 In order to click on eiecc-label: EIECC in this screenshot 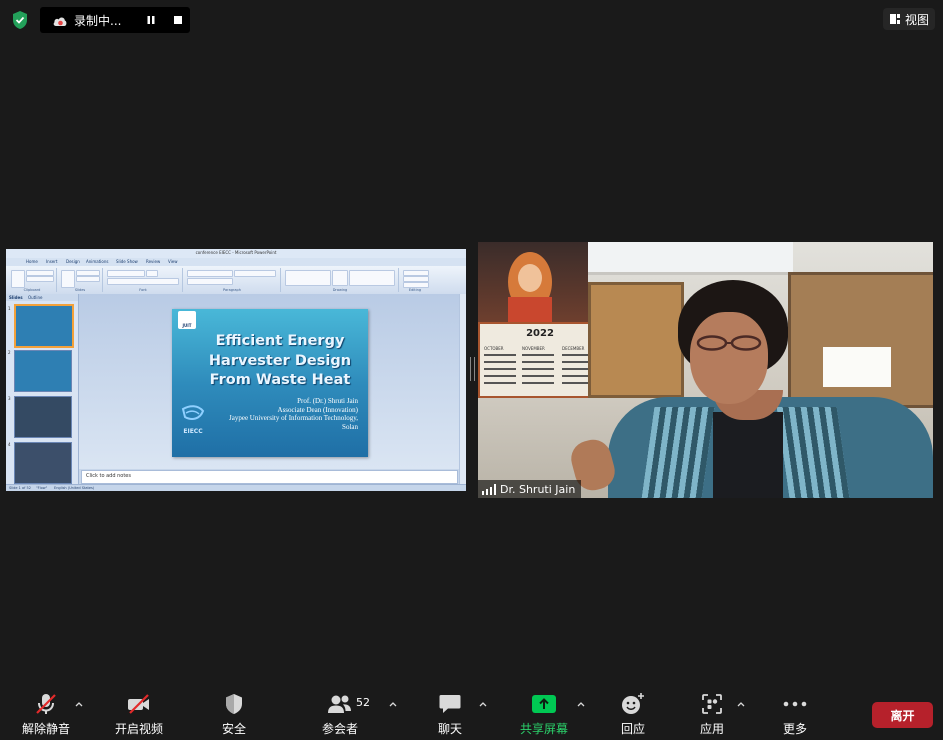, I will do `click(193, 431)`.